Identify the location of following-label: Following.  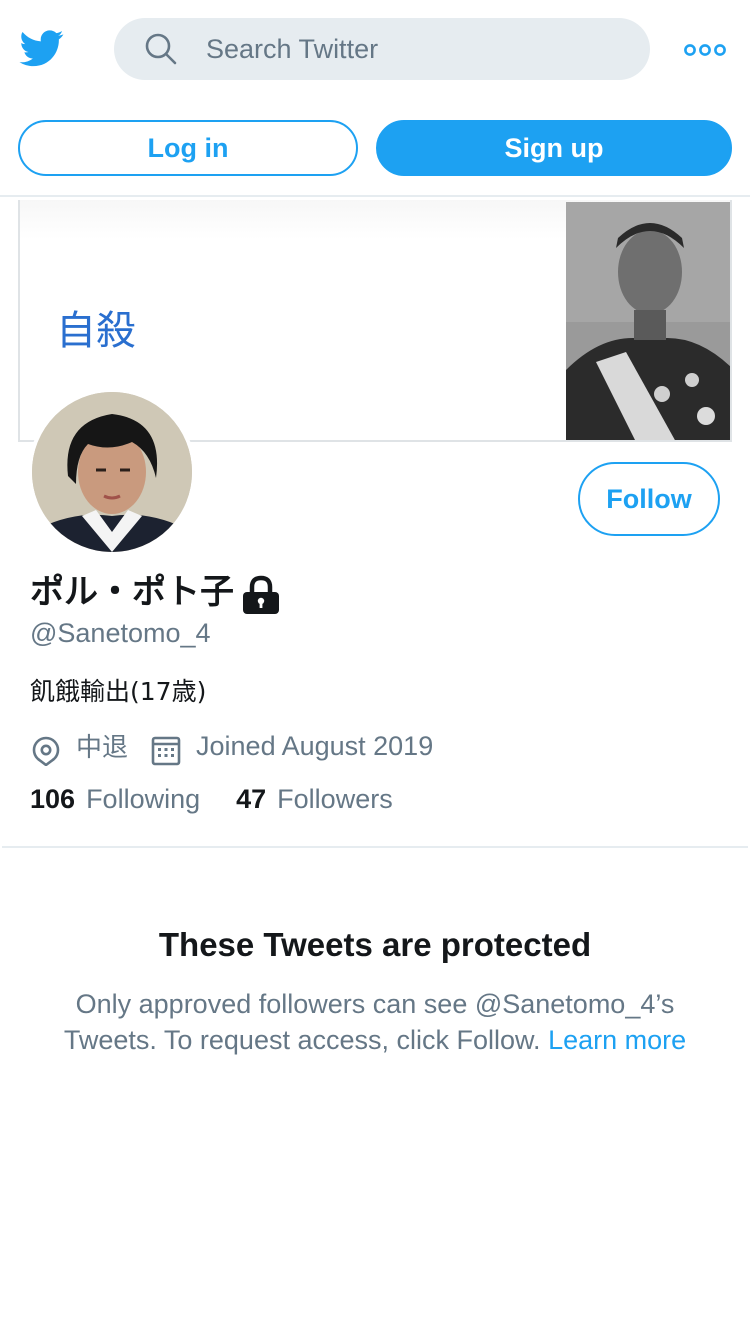
(143, 799).